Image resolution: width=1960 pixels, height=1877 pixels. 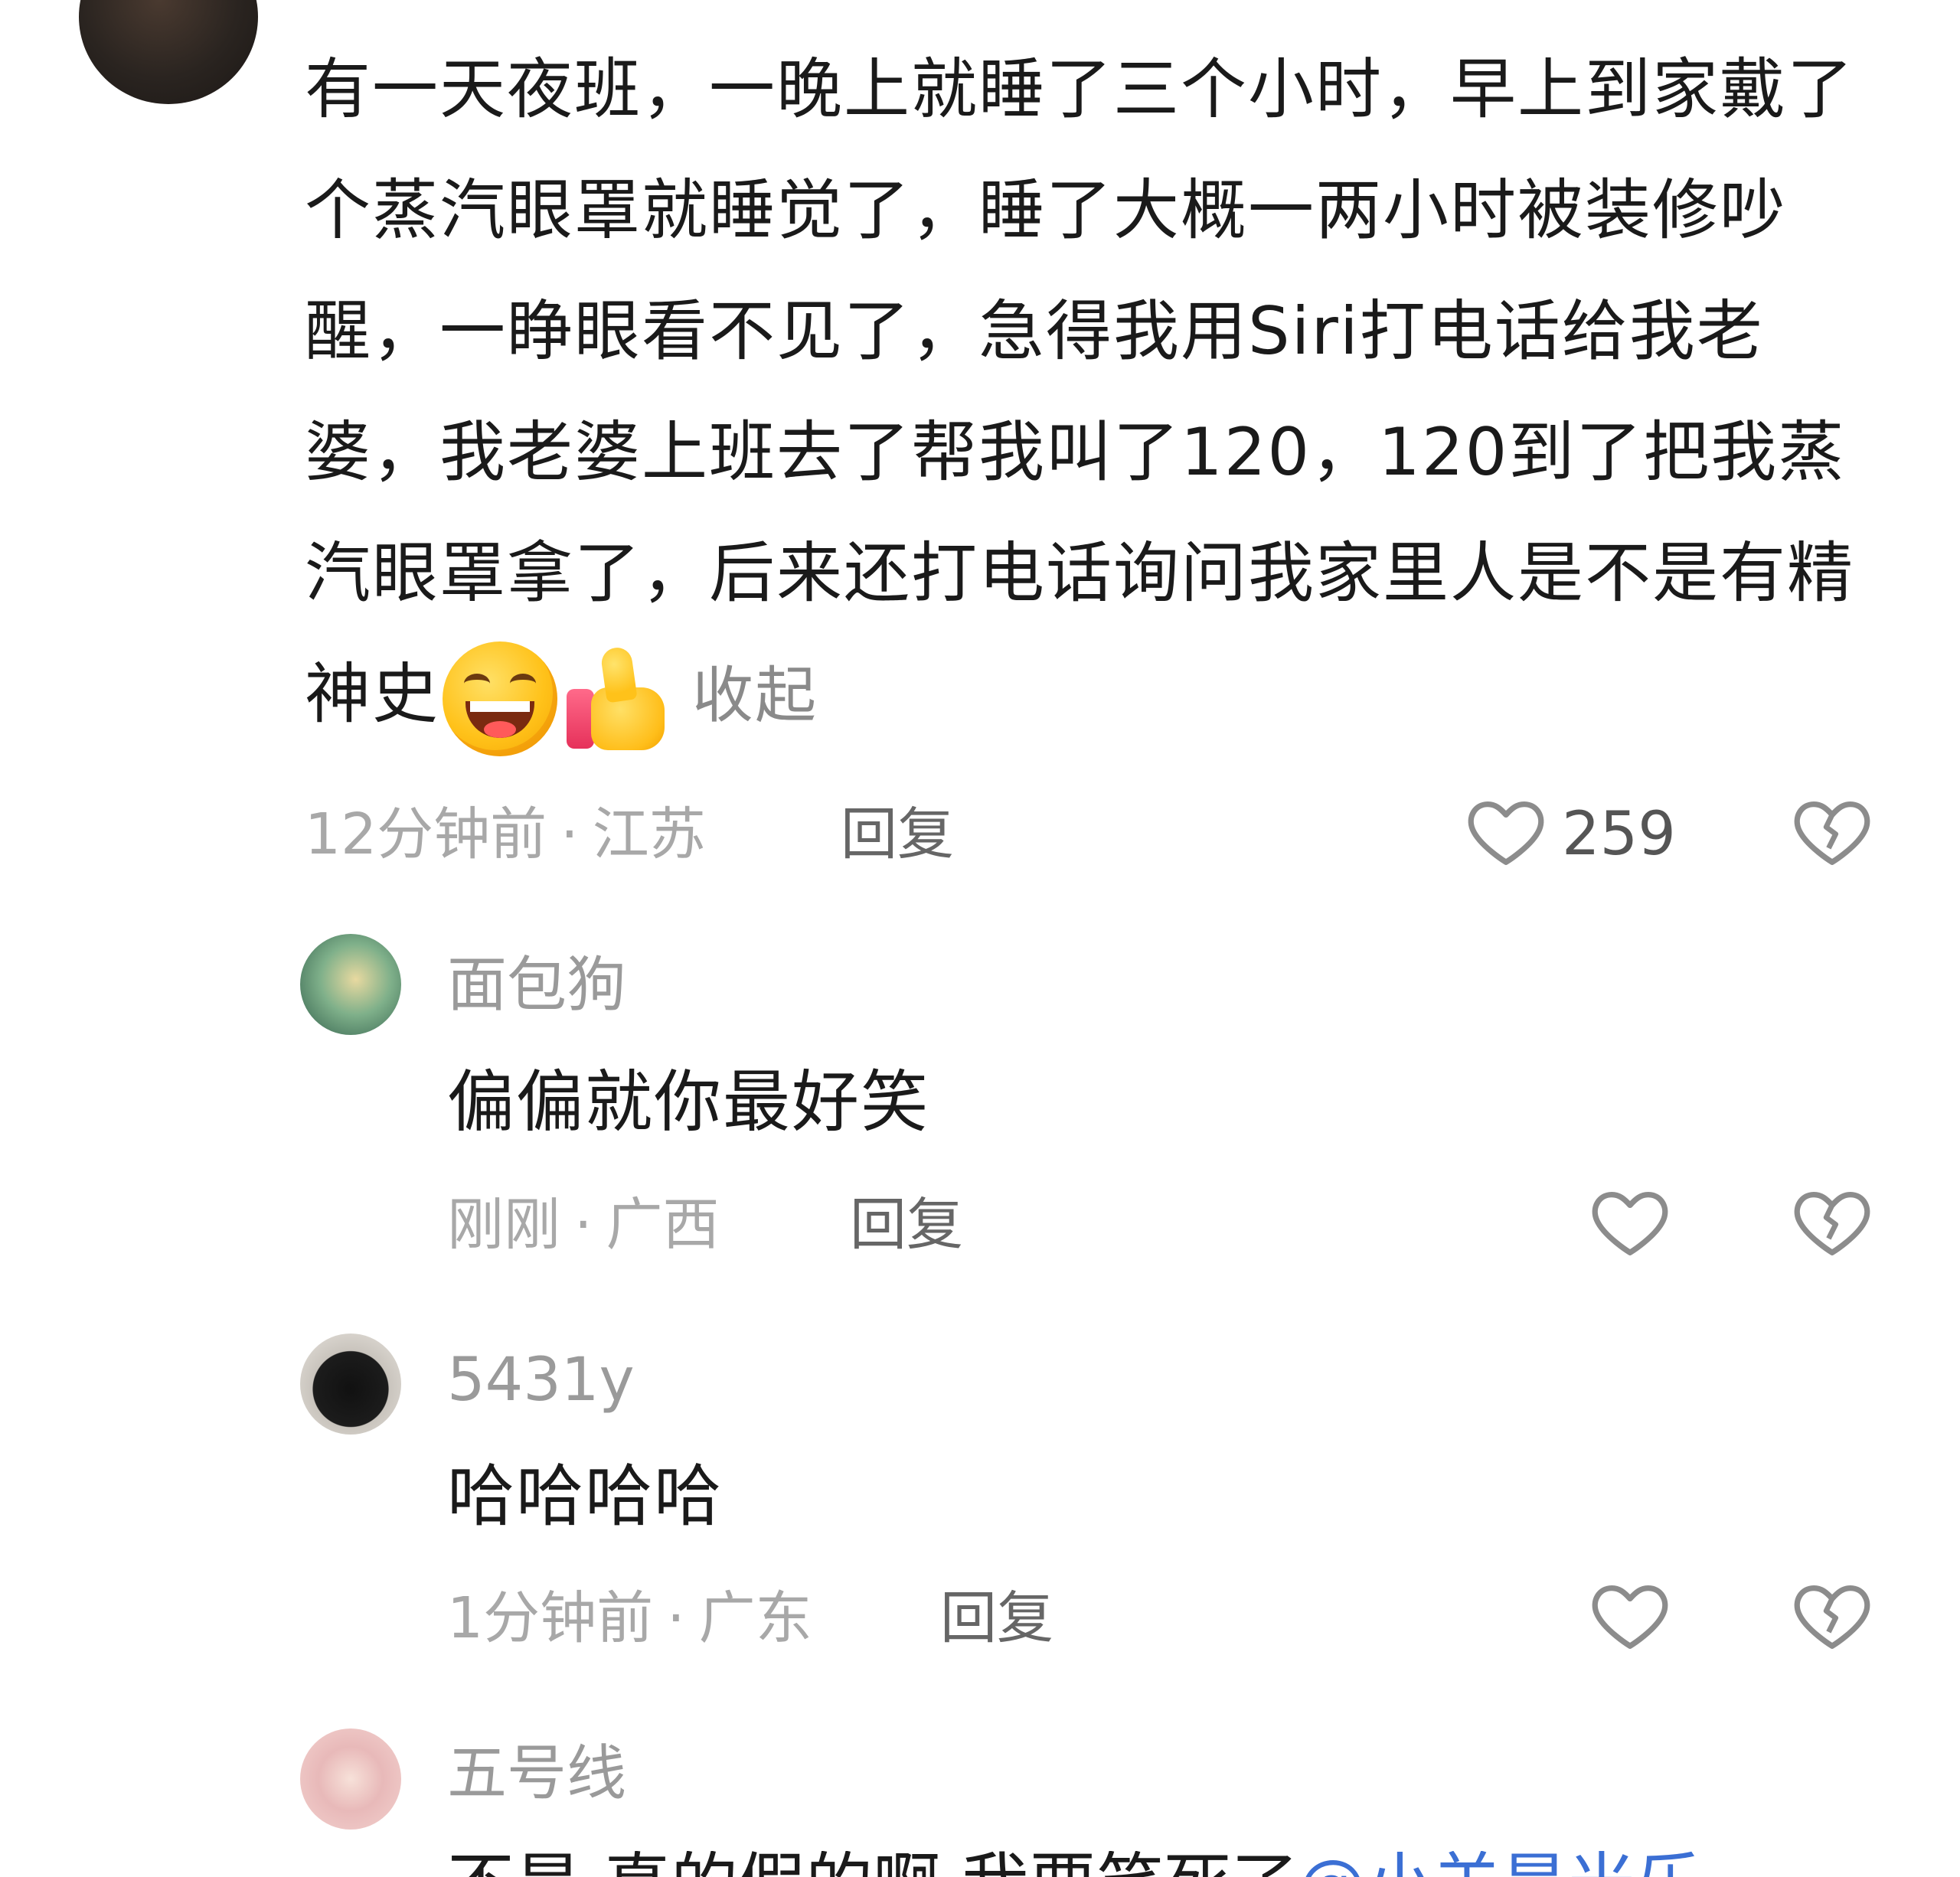 I want to click on mention-link: @小羊是米乐, so click(x=1500, y=1864).